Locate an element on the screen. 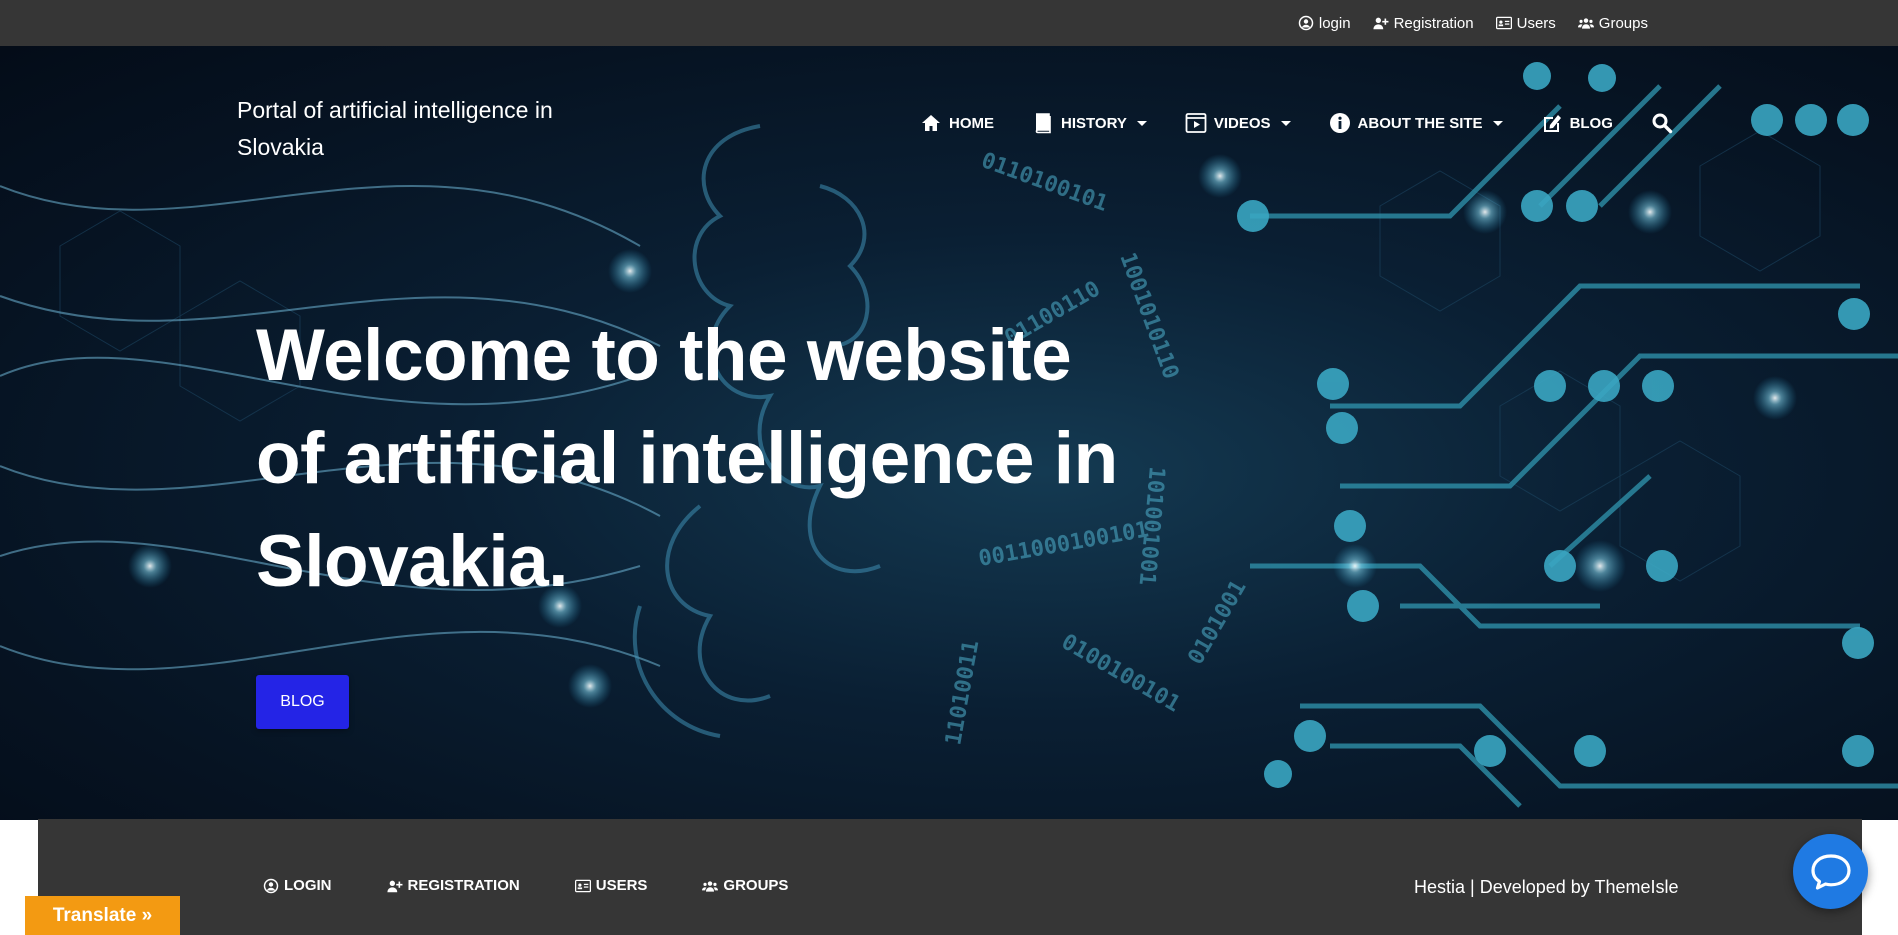  top-bar-links: login Registration Users Groups is located at coordinates (1473, 23).